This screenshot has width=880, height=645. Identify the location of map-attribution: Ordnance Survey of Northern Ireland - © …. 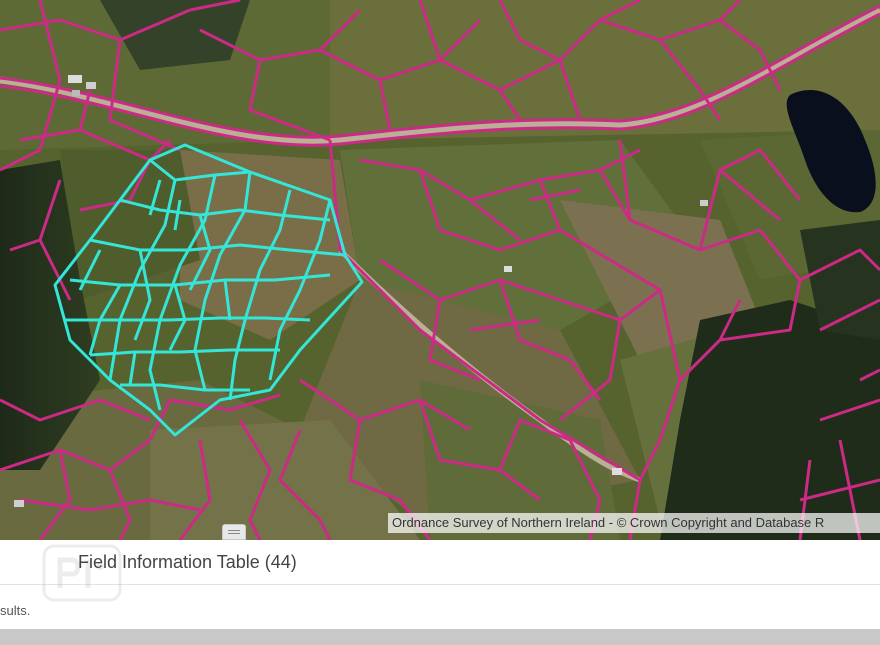
(634, 523).